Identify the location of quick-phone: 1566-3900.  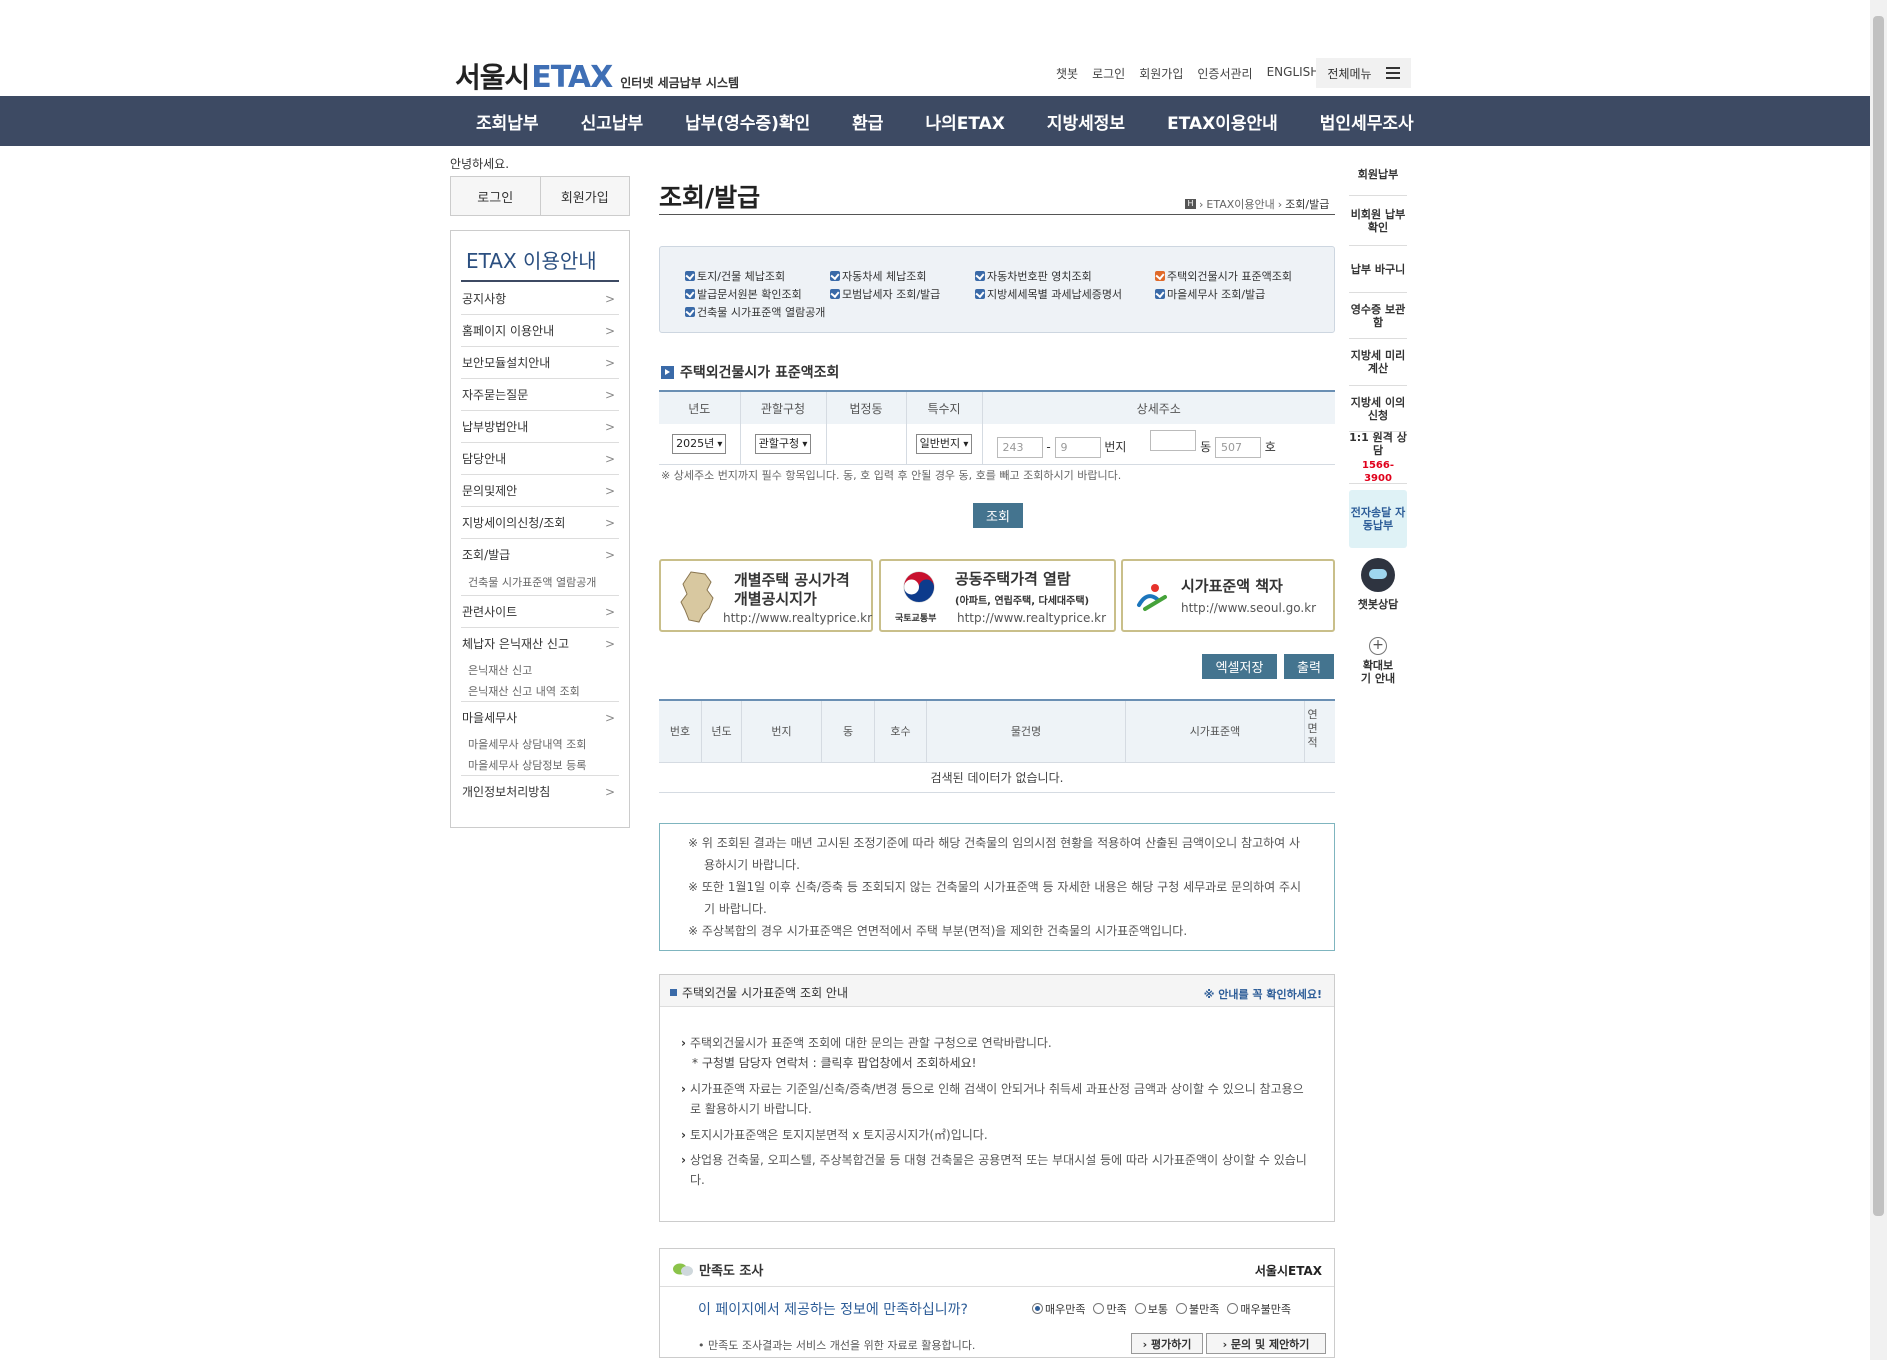
(1378, 471).